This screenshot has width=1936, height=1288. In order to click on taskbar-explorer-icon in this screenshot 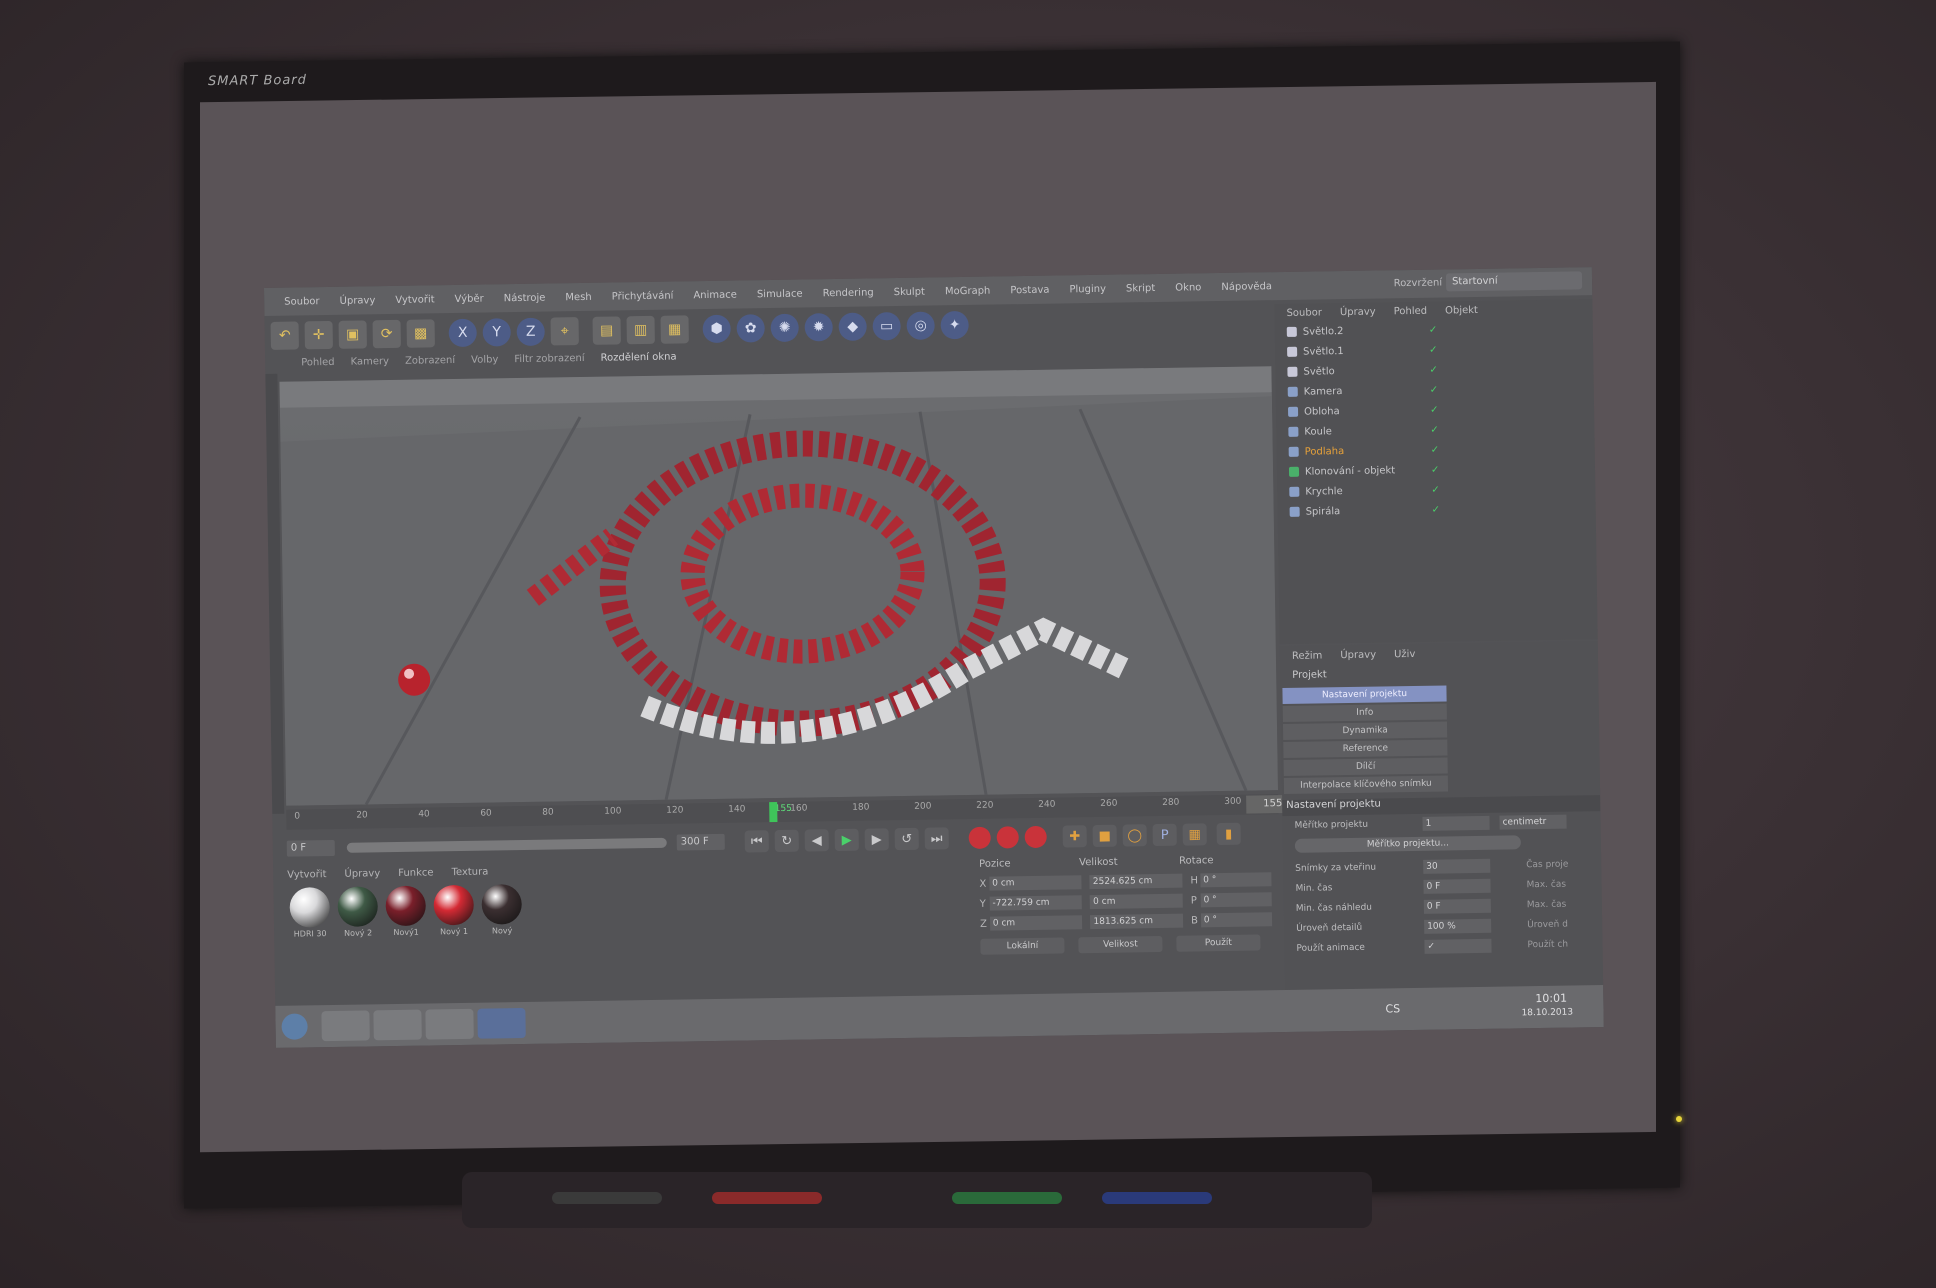, I will do `click(397, 1025)`.